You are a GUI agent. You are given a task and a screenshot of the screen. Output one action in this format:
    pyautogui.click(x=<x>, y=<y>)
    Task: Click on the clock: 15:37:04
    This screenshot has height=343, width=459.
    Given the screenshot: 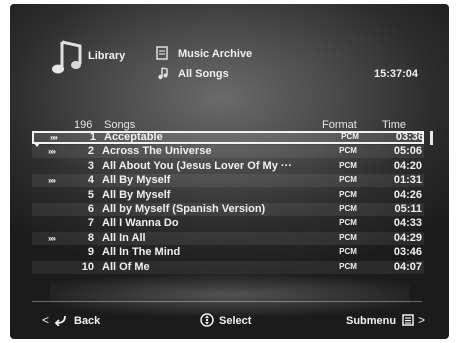 What is the action you would take?
    pyautogui.click(x=396, y=74)
    